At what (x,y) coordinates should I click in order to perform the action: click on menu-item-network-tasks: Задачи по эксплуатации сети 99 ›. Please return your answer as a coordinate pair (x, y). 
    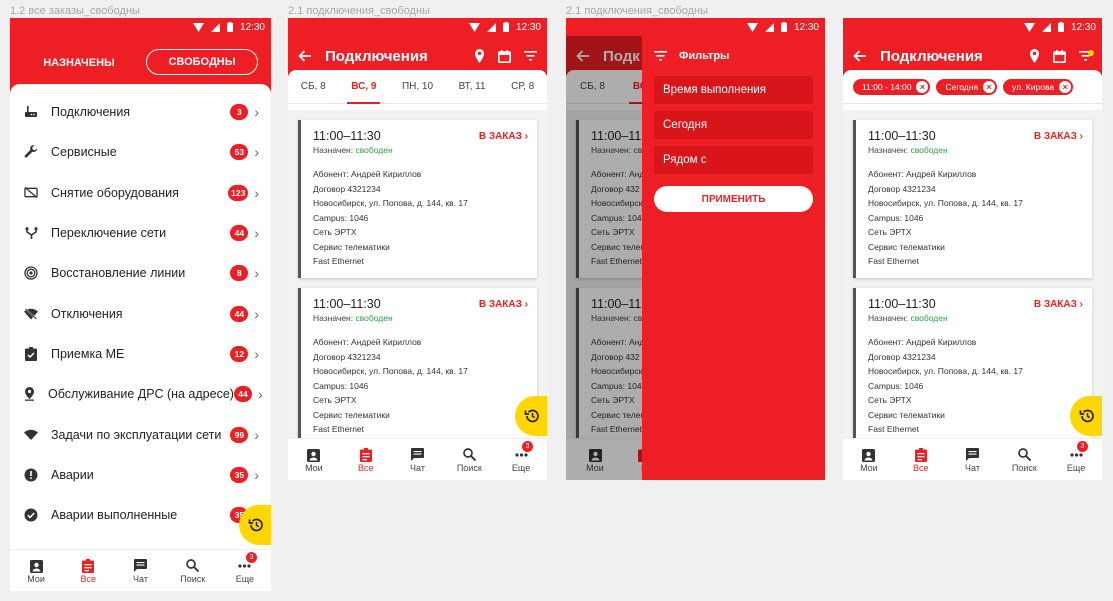
    Looking at the image, I should click on (140, 434).